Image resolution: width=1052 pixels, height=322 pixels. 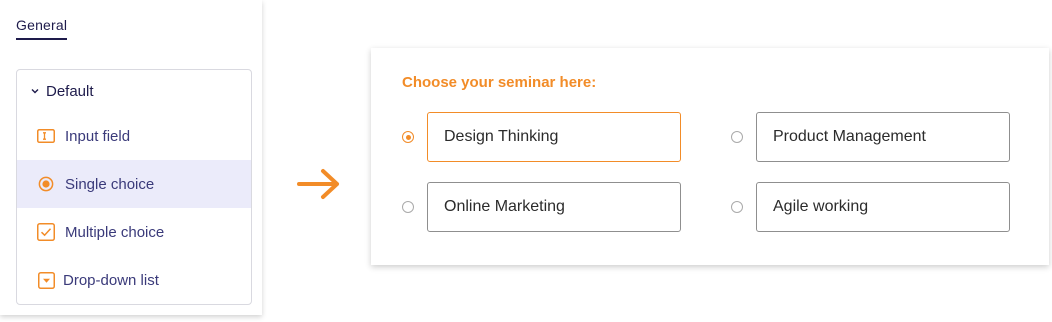 What do you see at coordinates (46, 232) in the screenshot?
I see `checkbox-icon` at bounding box center [46, 232].